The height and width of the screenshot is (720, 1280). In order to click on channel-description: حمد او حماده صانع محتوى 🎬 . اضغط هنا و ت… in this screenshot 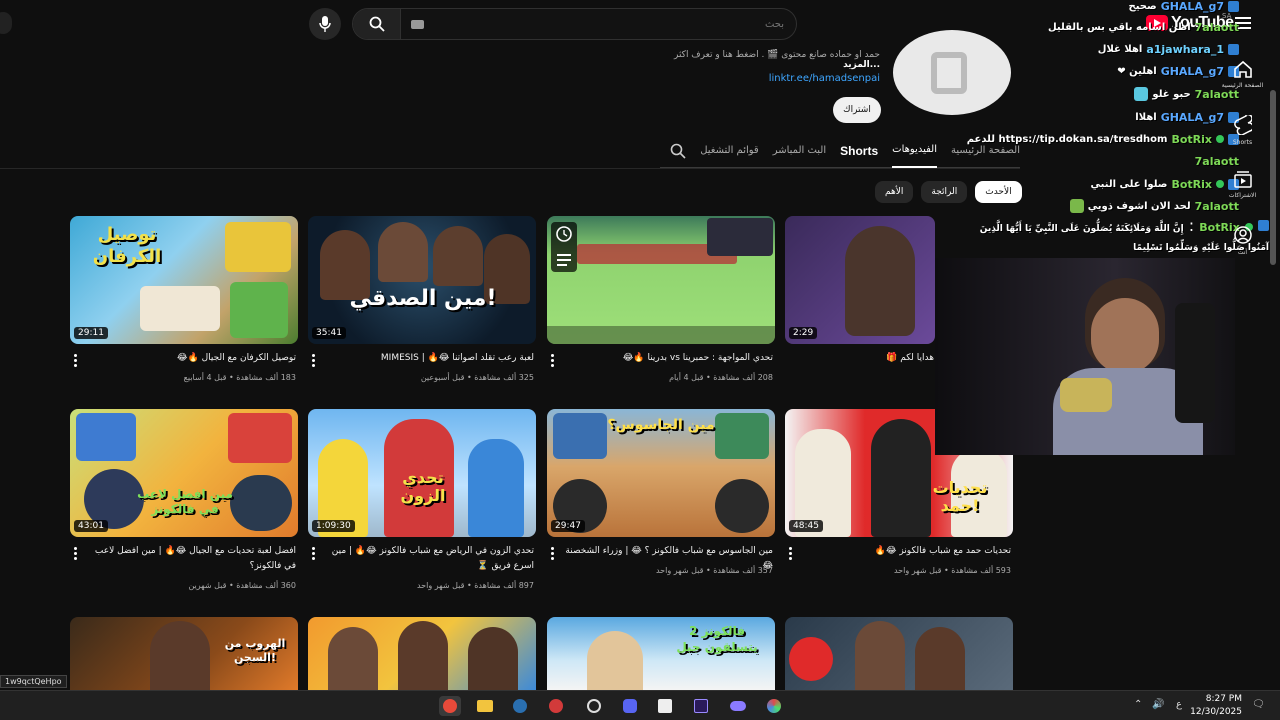, I will do `click(760, 60)`.